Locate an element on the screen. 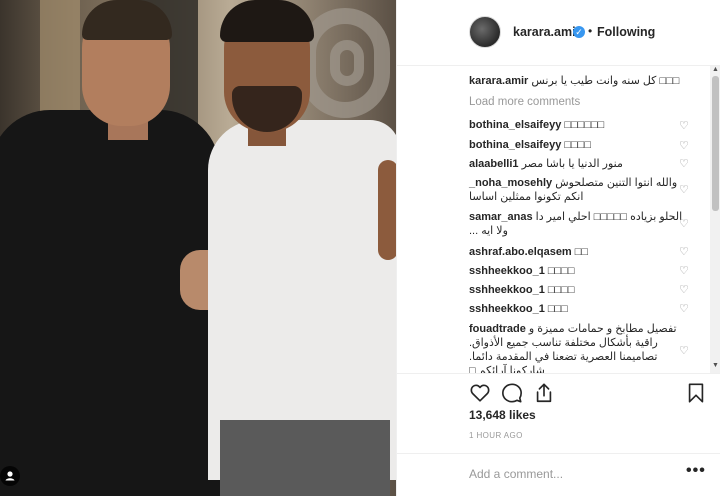  share-icon is located at coordinates (544, 393).